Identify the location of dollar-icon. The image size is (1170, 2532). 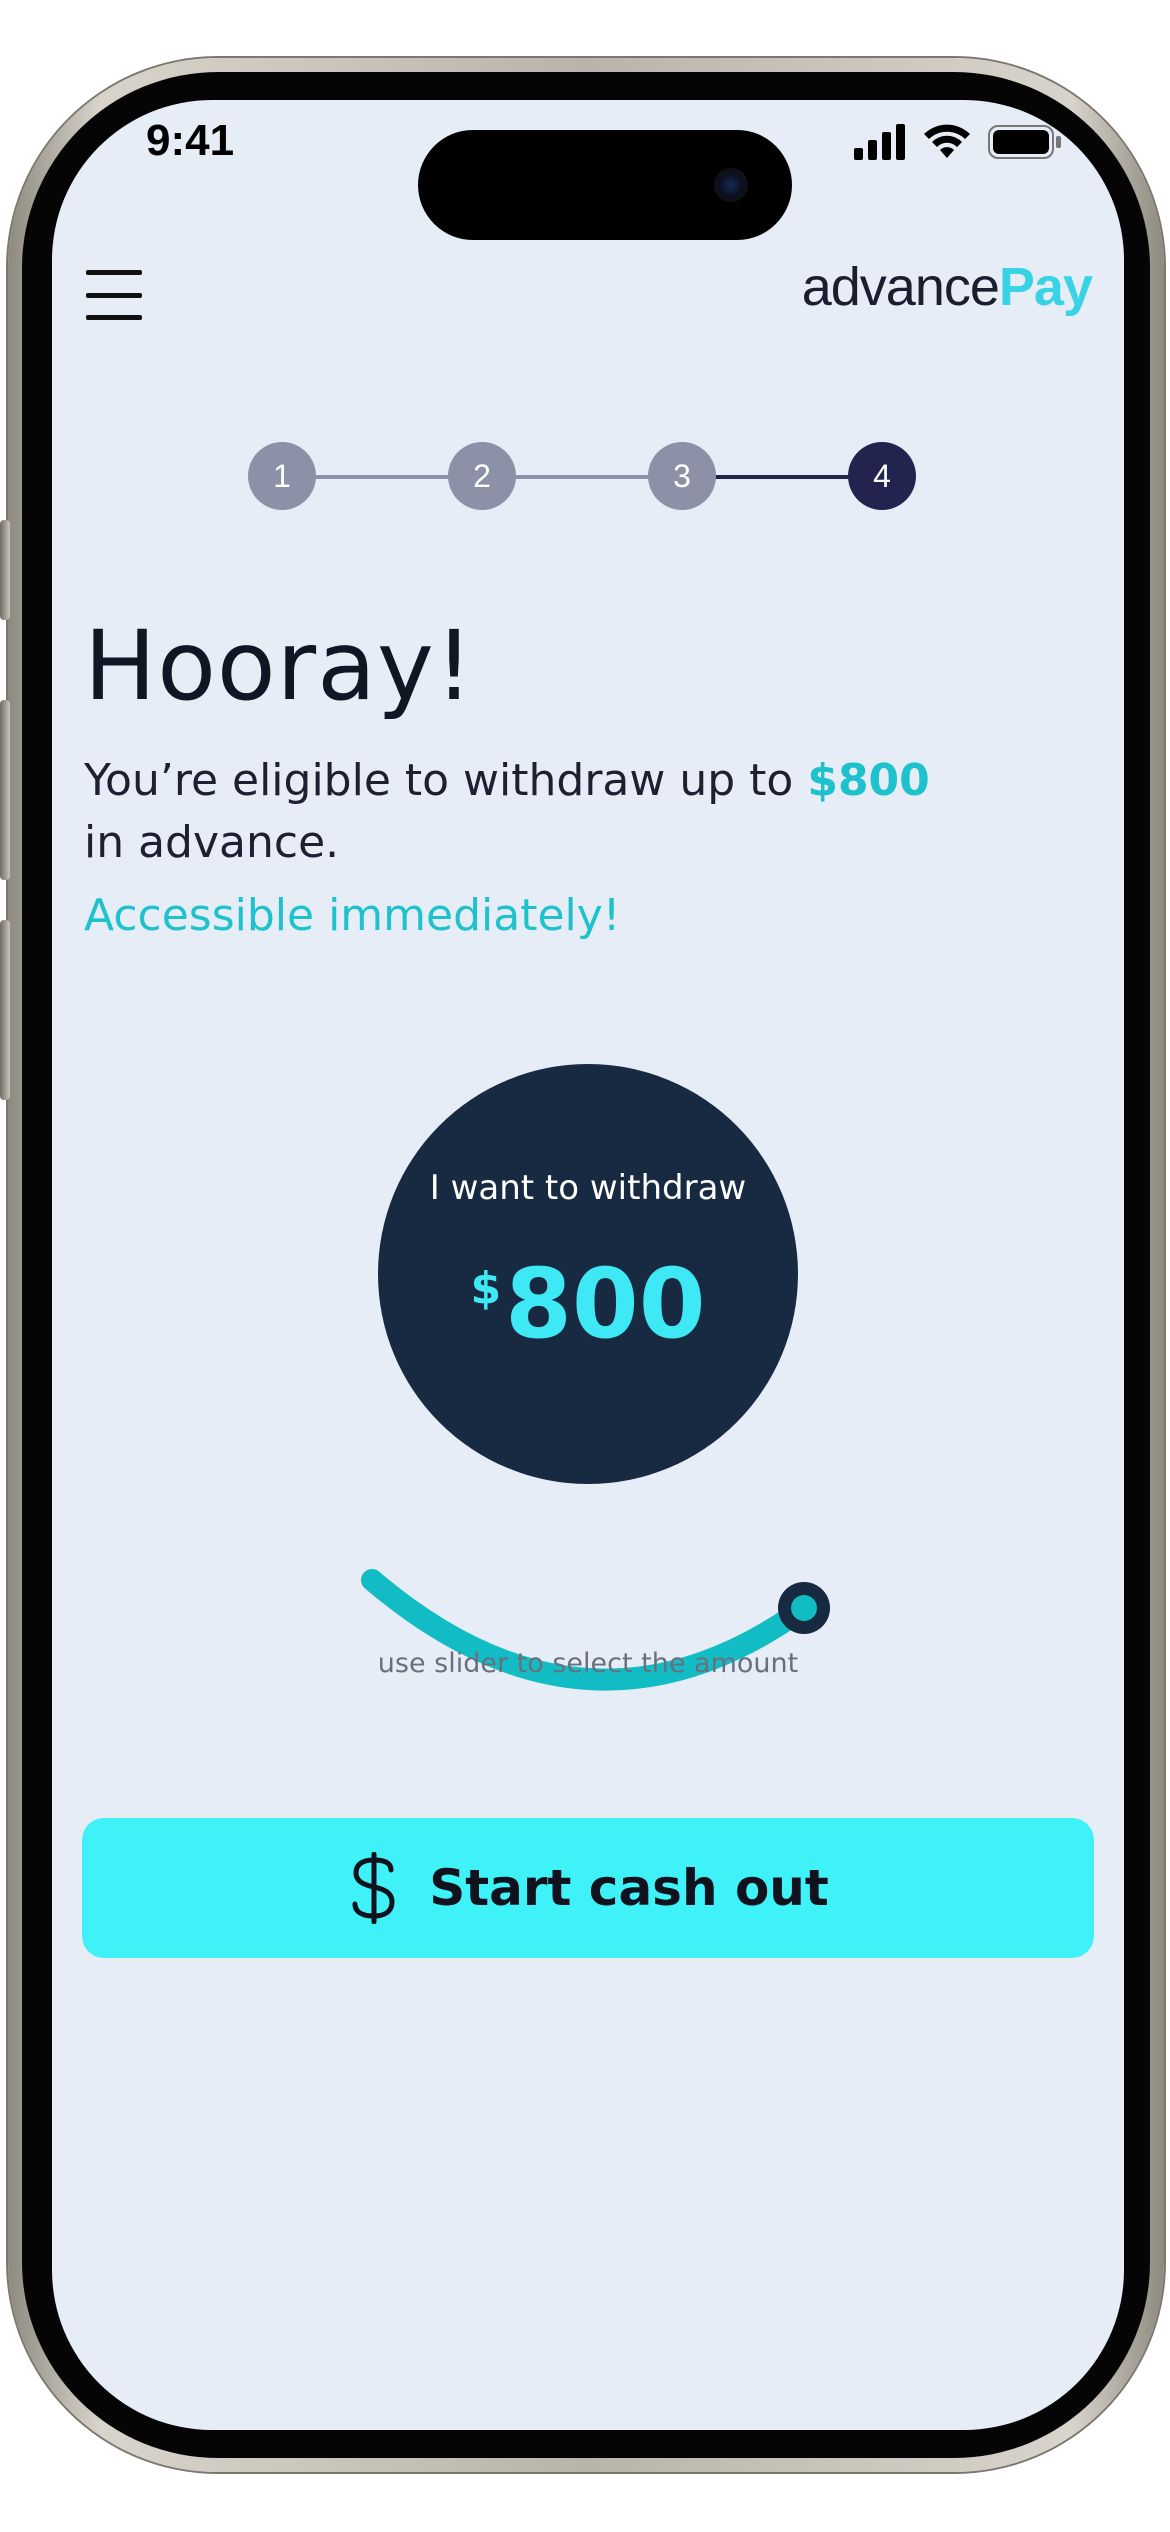
(373, 1888).